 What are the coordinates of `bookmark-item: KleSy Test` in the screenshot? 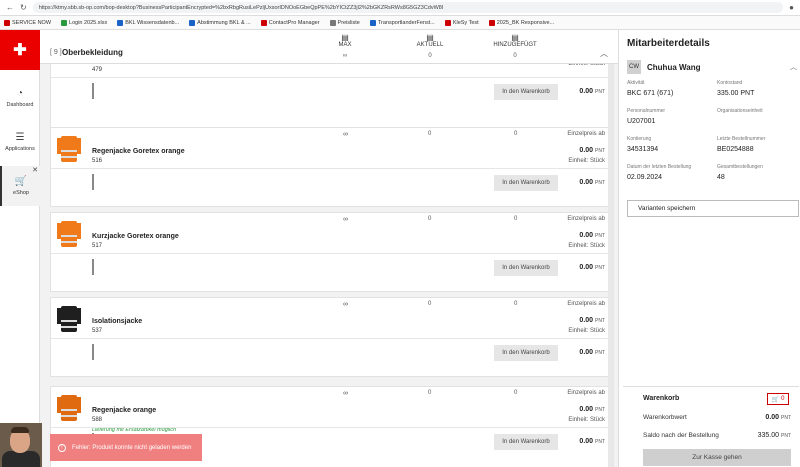 It's located at (461, 22).